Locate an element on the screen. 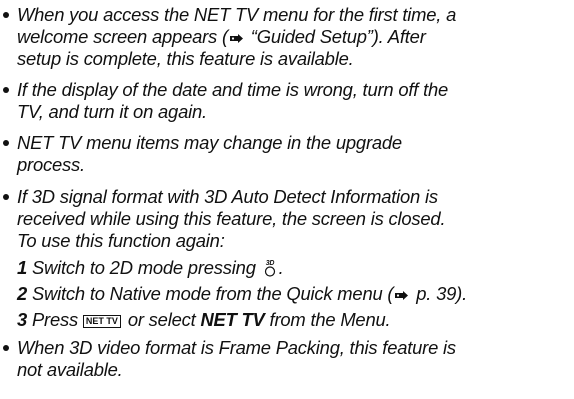 The image size is (574, 399). step-text: . is located at coordinates (281, 267).